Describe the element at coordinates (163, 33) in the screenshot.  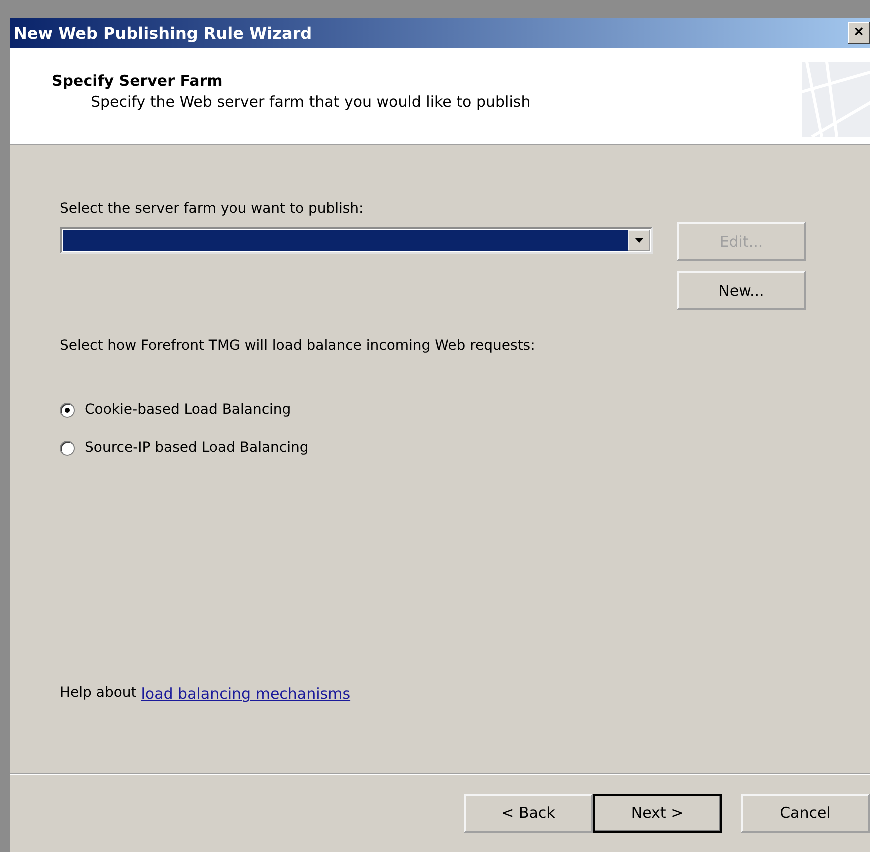
I see `window-title: New Web Publishing Rule Wizard` at that location.